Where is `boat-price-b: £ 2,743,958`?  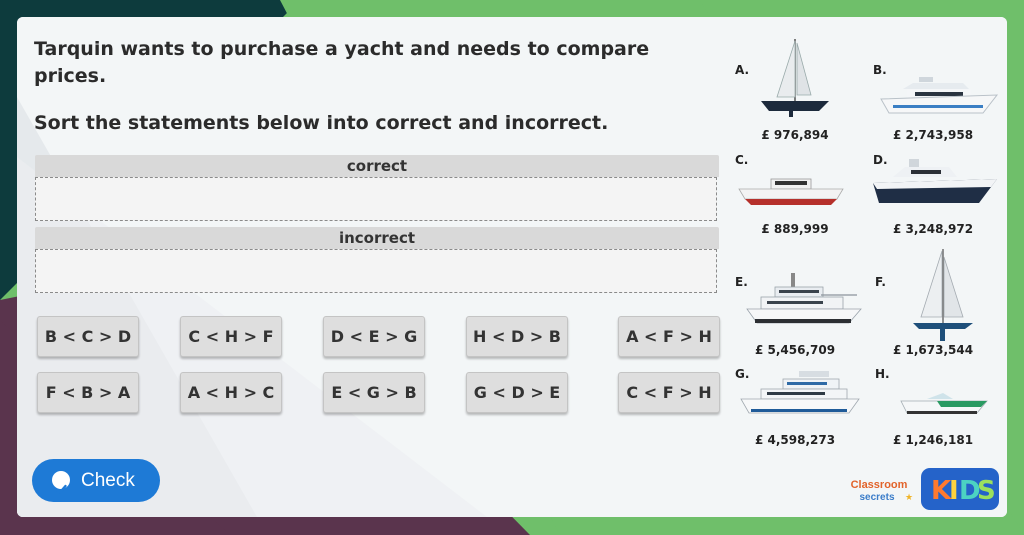
boat-price-b: £ 2,743,958 is located at coordinates (933, 135).